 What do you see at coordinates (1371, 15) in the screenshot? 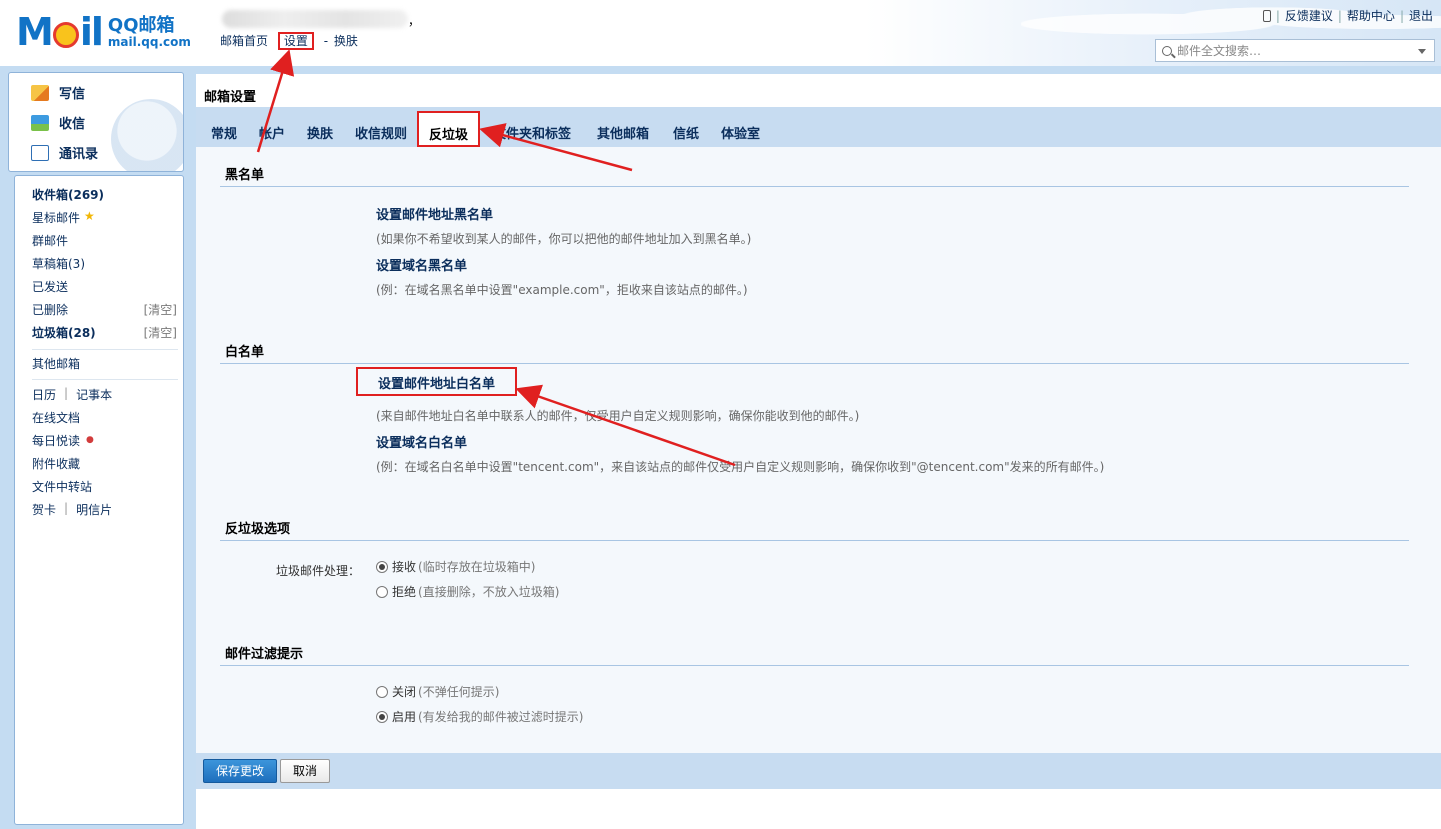
I see `help-link: 帮助中心` at bounding box center [1371, 15].